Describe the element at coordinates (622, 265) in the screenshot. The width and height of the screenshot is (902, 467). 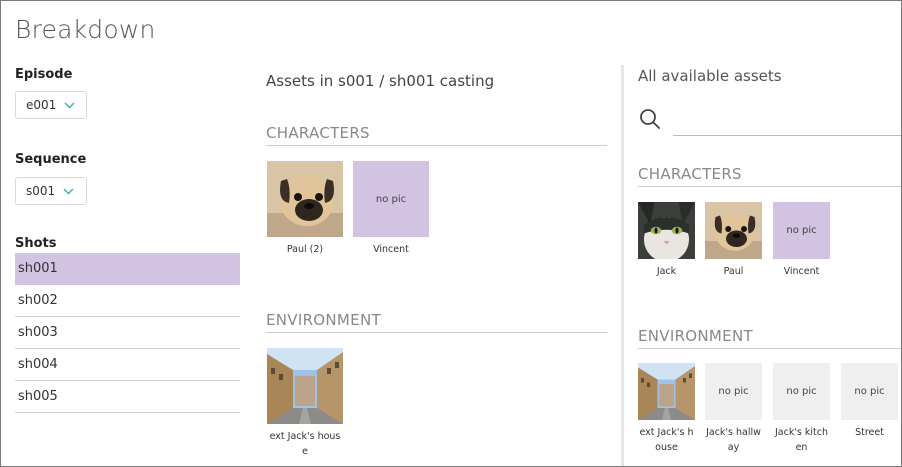
I see `column-divider` at that location.